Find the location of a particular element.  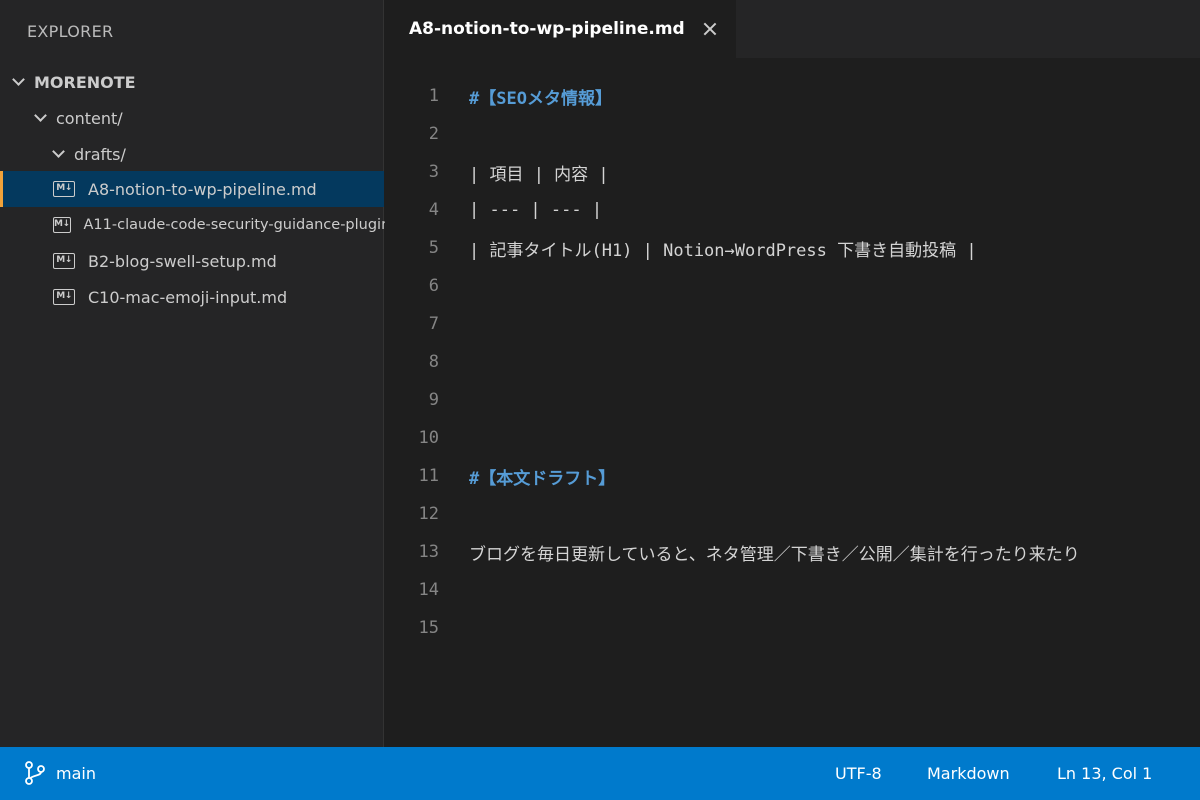

tree-file-item: M↓ C10-mac-emoji-input.md is located at coordinates (192, 297).